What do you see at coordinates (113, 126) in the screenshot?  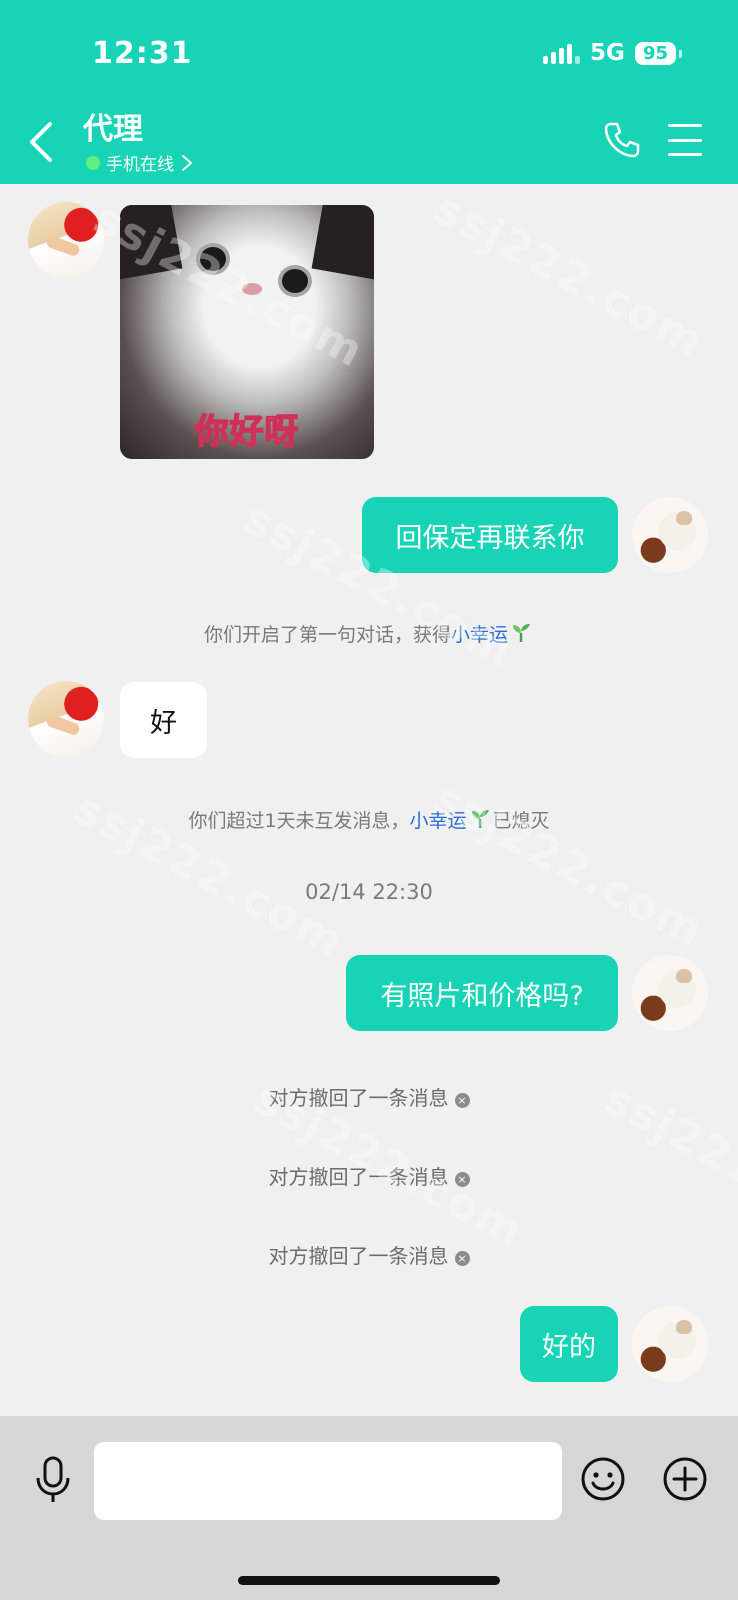 I see `contact-name: 代理` at bounding box center [113, 126].